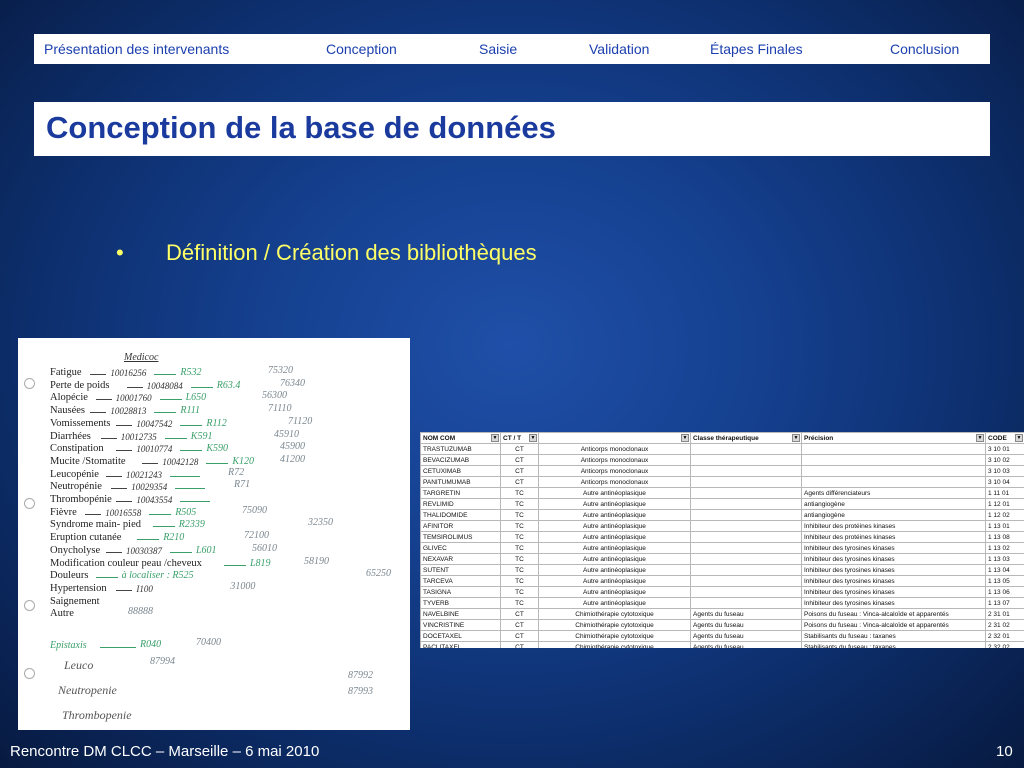 Image resolution: width=1024 pixels, height=768 pixels. Describe the element at coordinates (756, 49) in the screenshot. I see `nav-item-etapes-finales: Étapes Finales` at that location.